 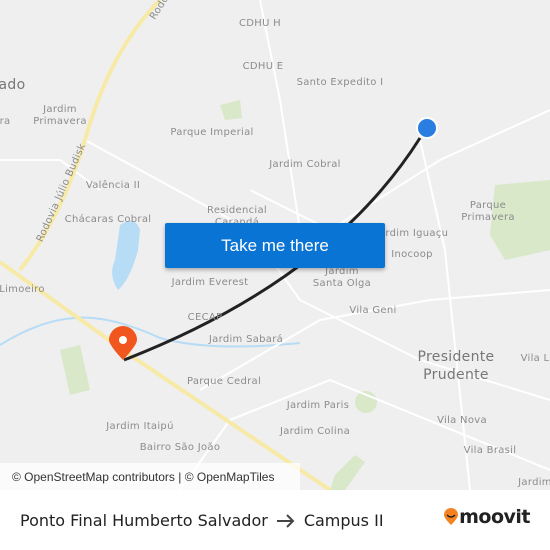 What do you see at coordinates (462, 420) in the screenshot?
I see `map-label: Vila Nova` at bounding box center [462, 420].